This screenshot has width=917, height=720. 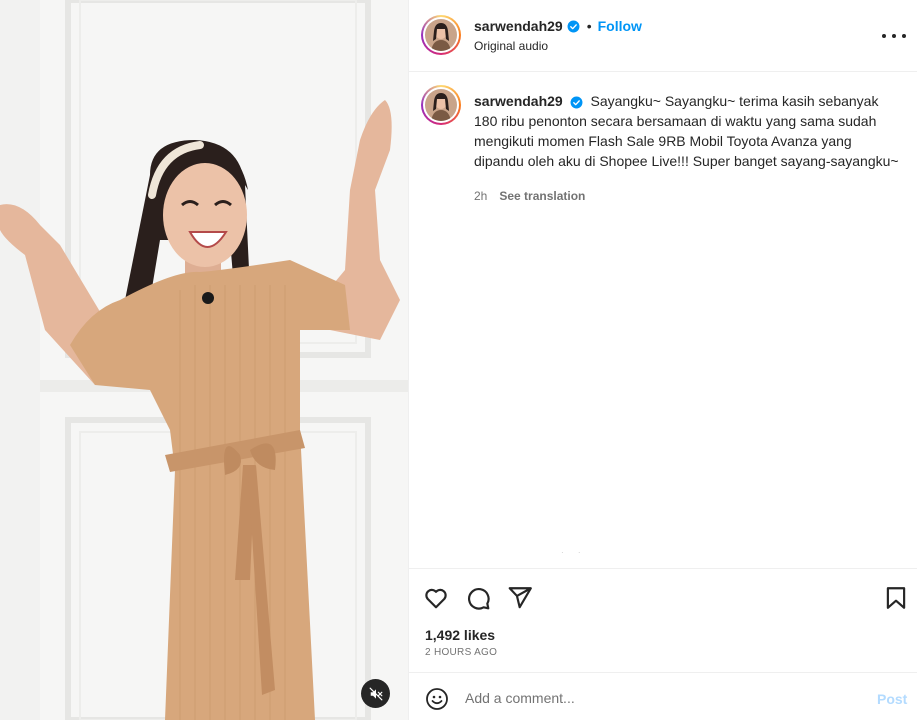 I want to click on username: sarwendah29, so click(x=518, y=26).